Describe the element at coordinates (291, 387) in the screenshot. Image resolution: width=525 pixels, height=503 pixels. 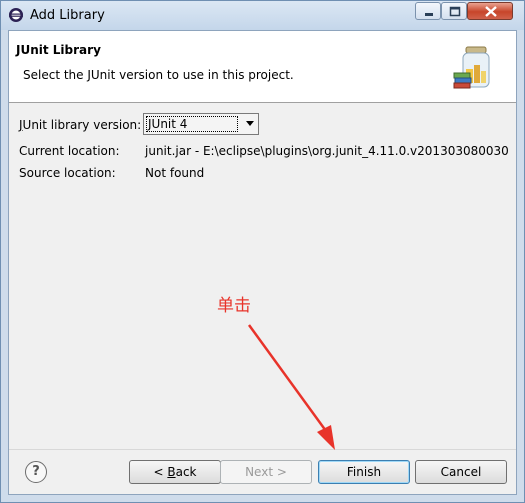
I see `red-arrow-annotation` at that location.